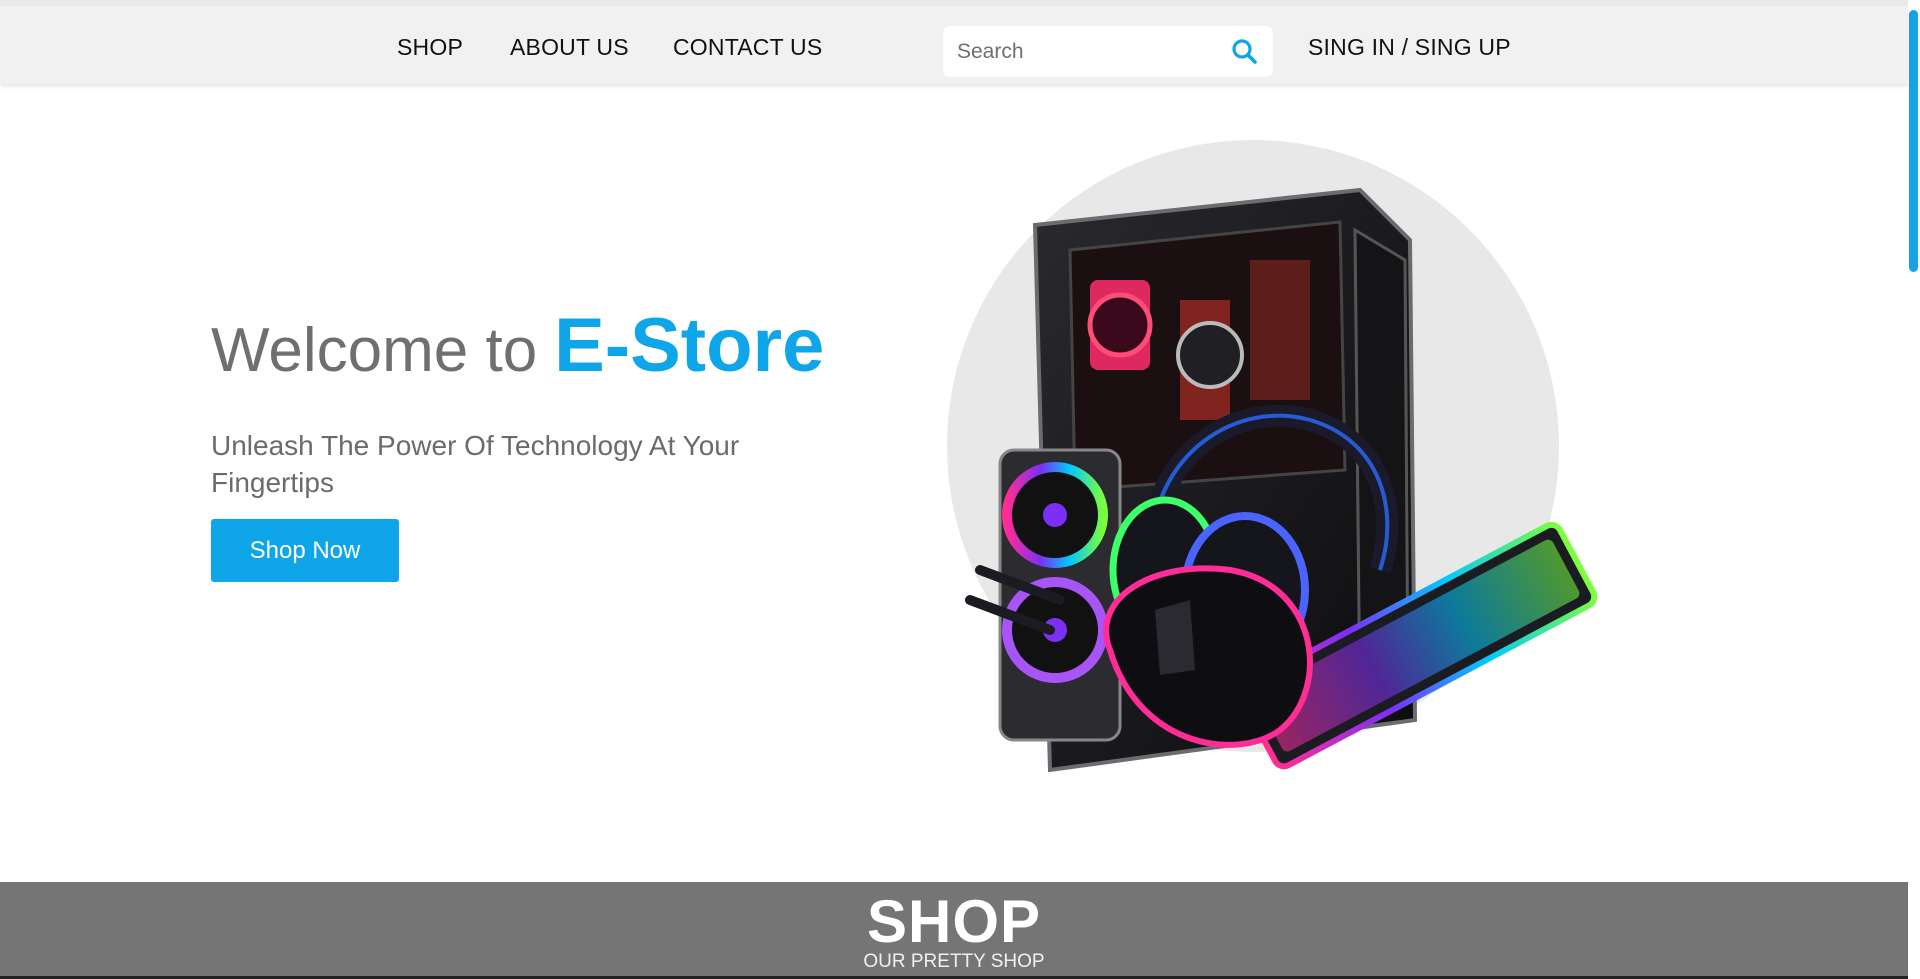 The image size is (1920, 979). What do you see at coordinates (569, 47) in the screenshot?
I see `nav-link-about-us: ABOUT US` at bounding box center [569, 47].